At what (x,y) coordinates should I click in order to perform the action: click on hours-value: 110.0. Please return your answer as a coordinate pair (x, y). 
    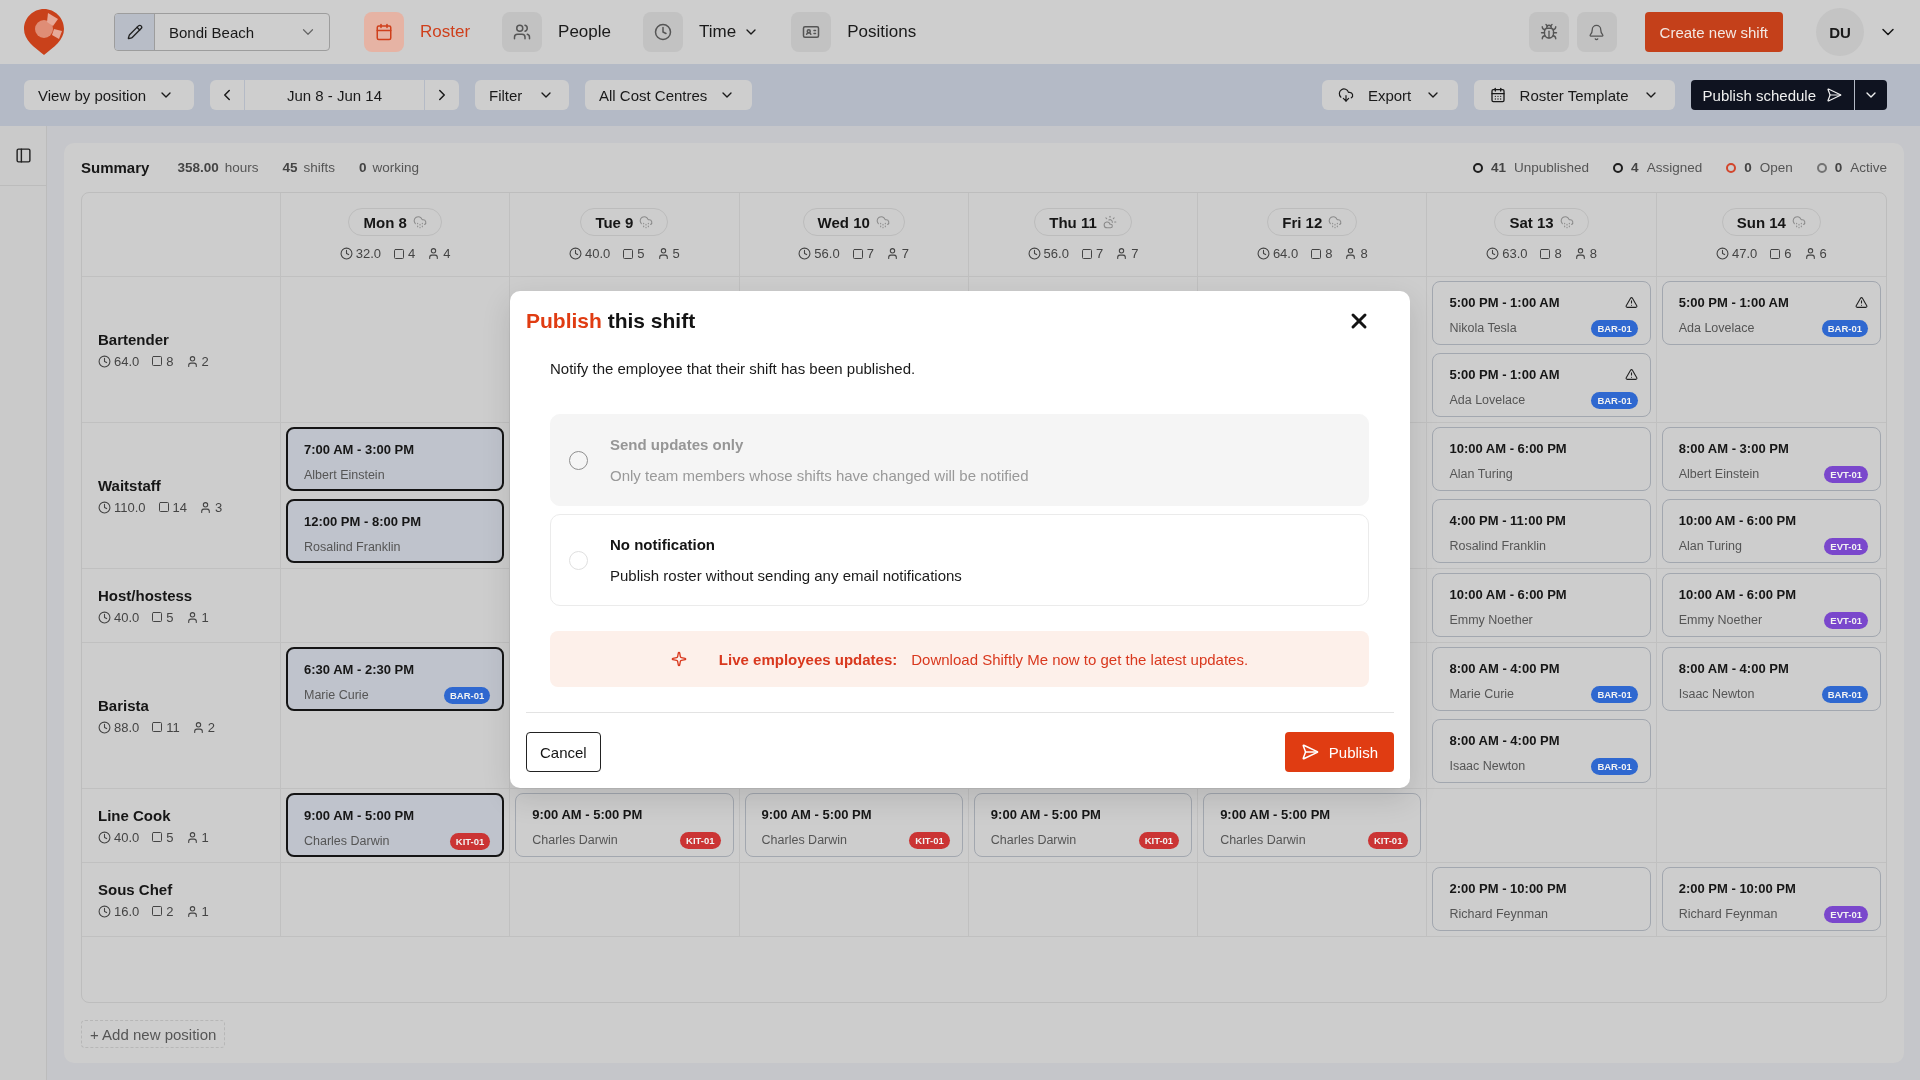
    Looking at the image, I should click on (130, 507).